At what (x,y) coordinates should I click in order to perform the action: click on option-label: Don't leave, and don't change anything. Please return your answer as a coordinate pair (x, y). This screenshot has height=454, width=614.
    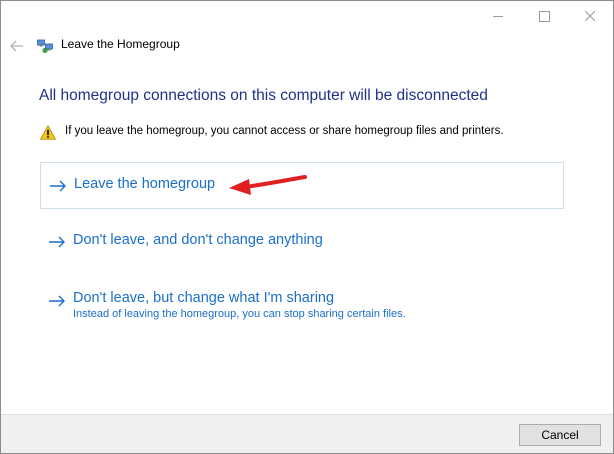
    Looking at the image, I should click on (198, 240).